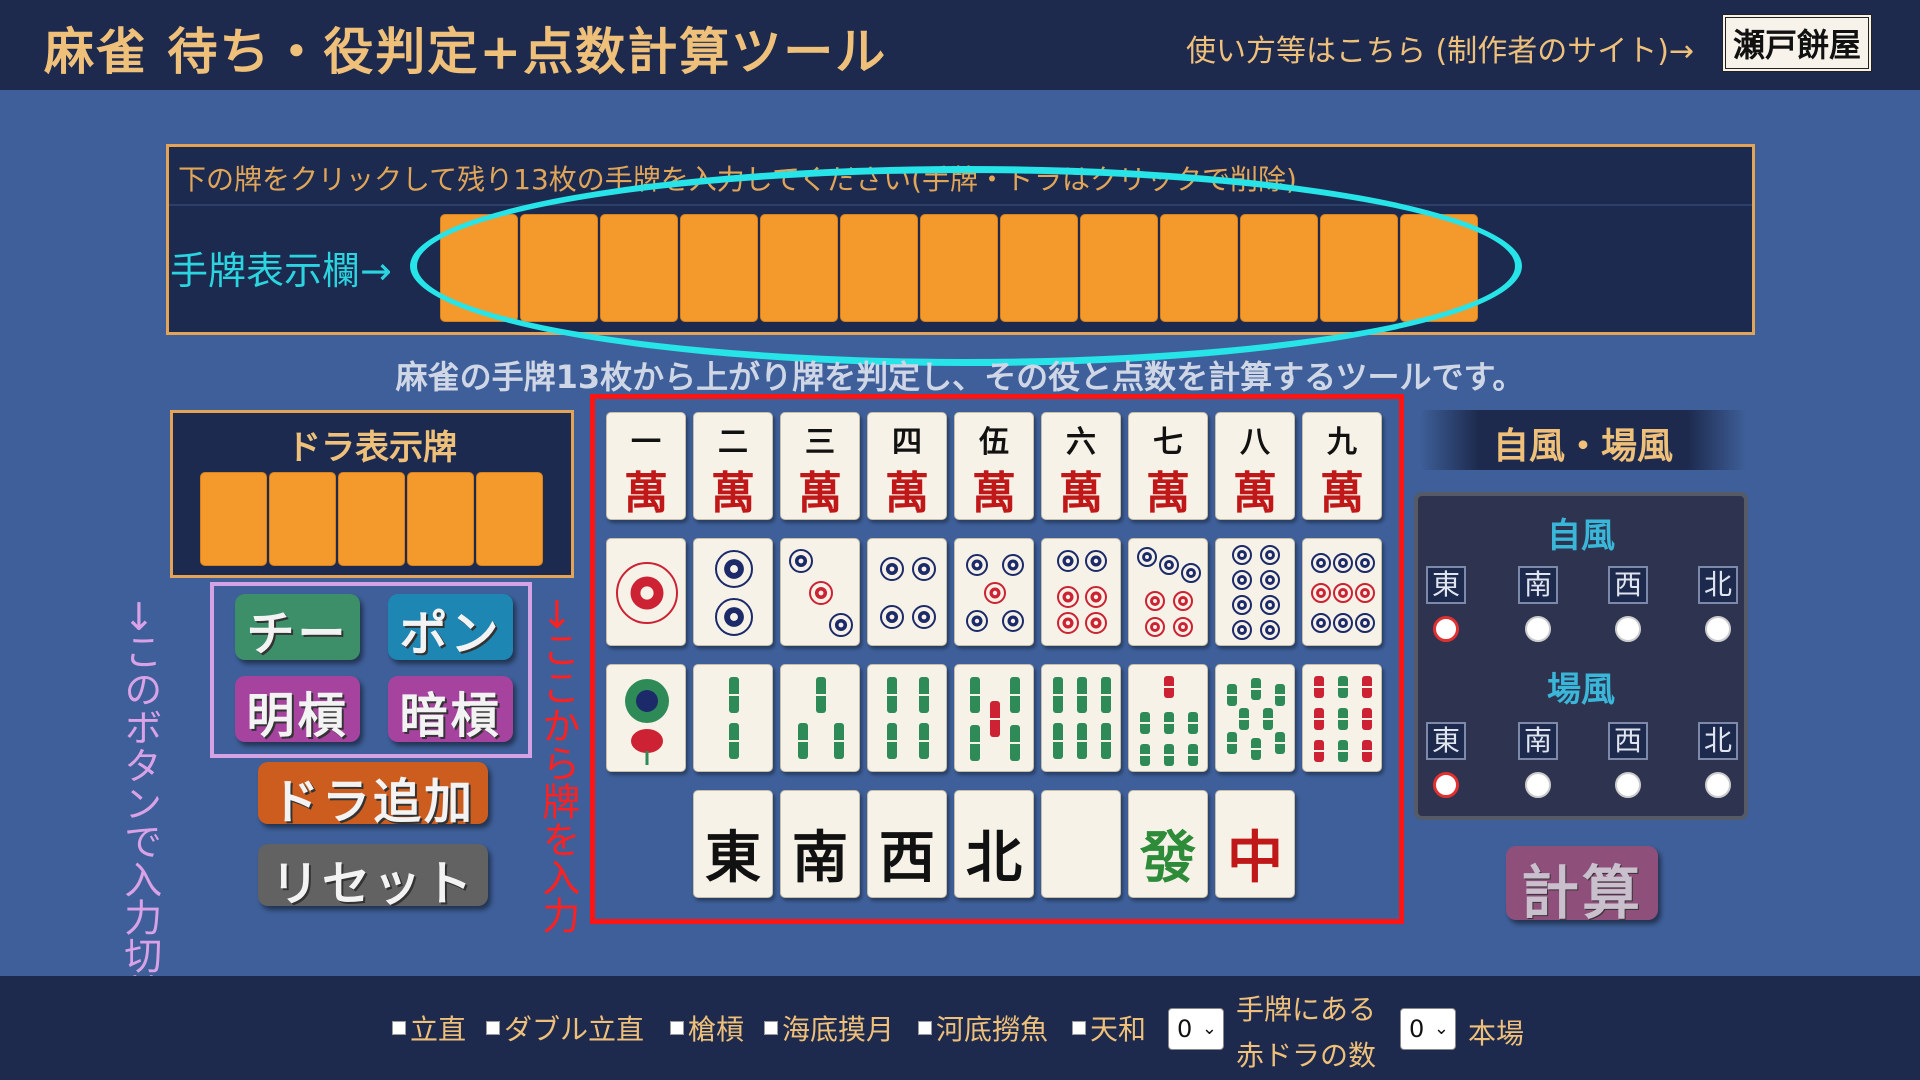 The height and width of the screenshot is (1080, 1920). I want to click on option-label: 立直, so click(438, 1029).